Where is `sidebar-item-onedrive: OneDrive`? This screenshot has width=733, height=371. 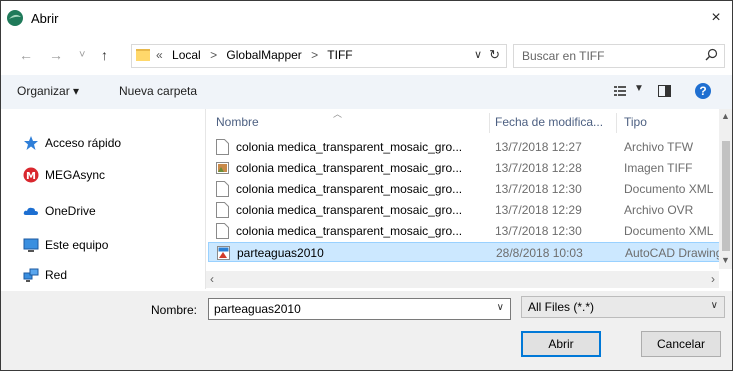
sidebar-item-onedrive: OneDrive is located at coordinates (59, 210).